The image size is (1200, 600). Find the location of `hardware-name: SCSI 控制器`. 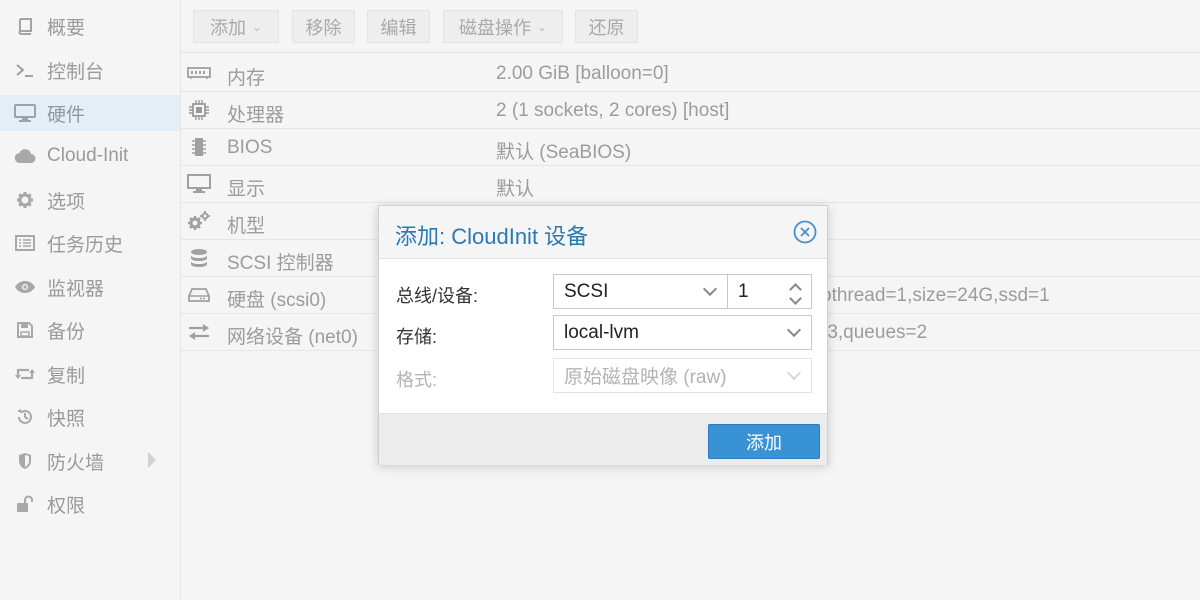

hardware-name: SCSI 控制器 is located at coordinates (280, 263).